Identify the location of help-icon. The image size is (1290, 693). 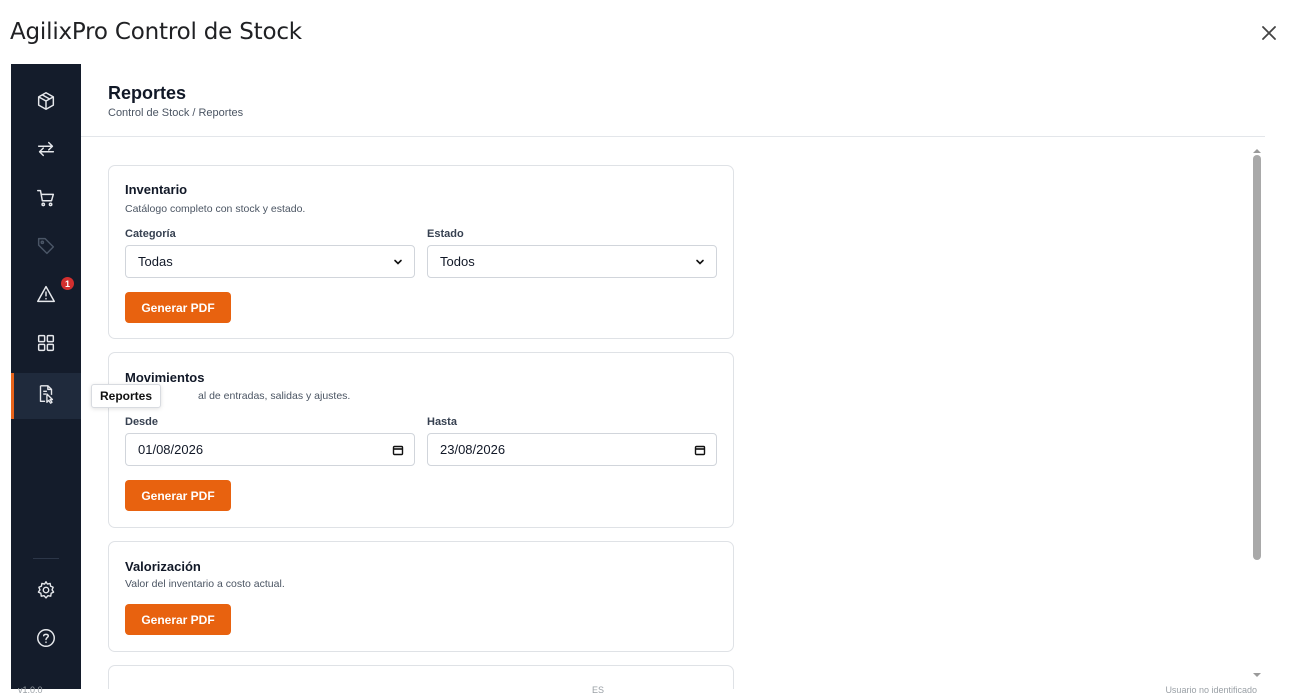
(46, 640).